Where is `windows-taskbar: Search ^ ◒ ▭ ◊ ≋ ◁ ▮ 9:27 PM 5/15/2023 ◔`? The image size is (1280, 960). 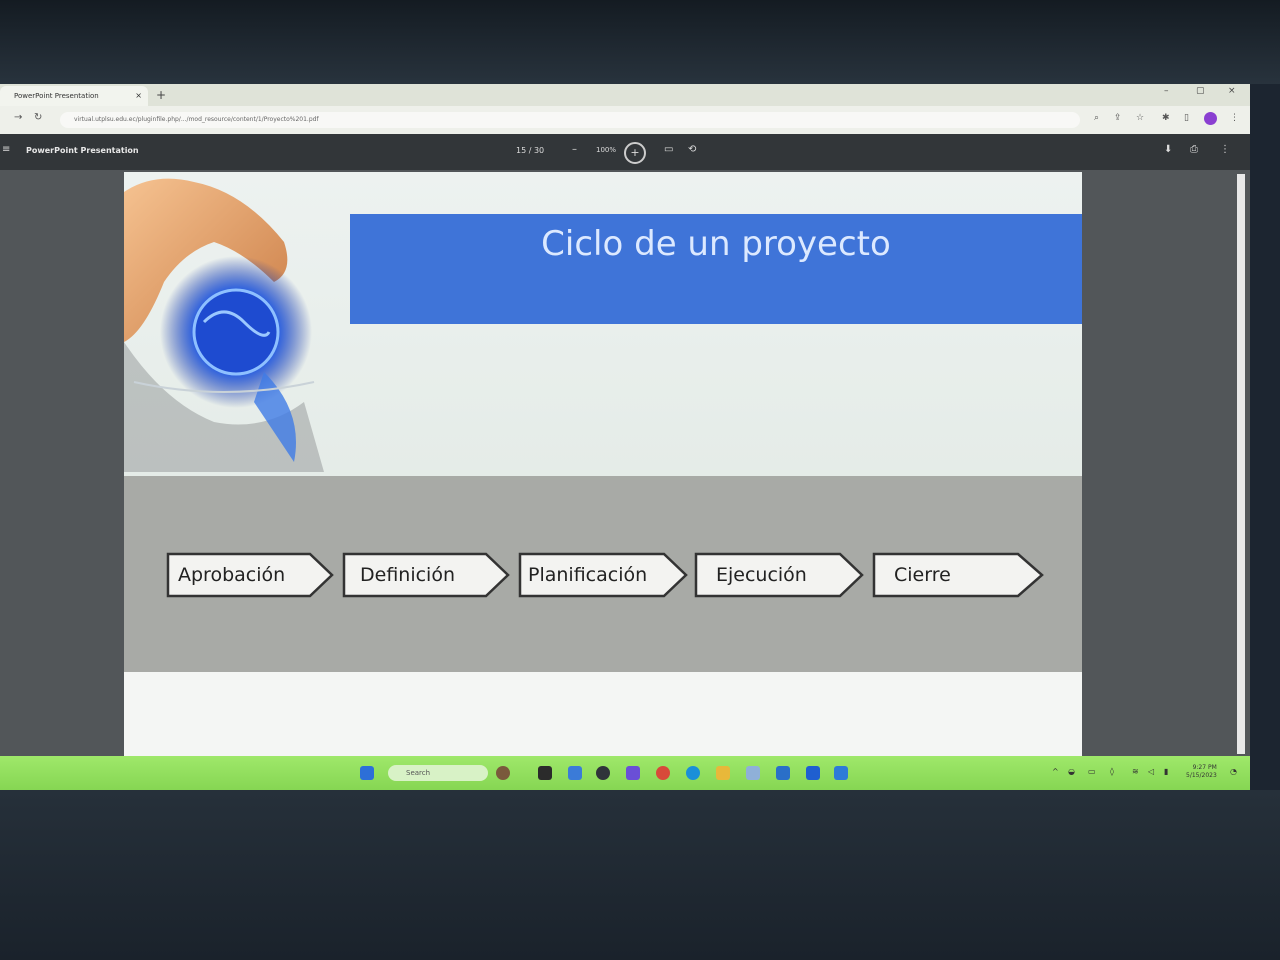
windows-taskbar: Search ^ ◒ ▭ ◊ ≋ ◁ ▮ 9:27 PM 5/15/2023 ◔ is located at coordinates (625, 773).